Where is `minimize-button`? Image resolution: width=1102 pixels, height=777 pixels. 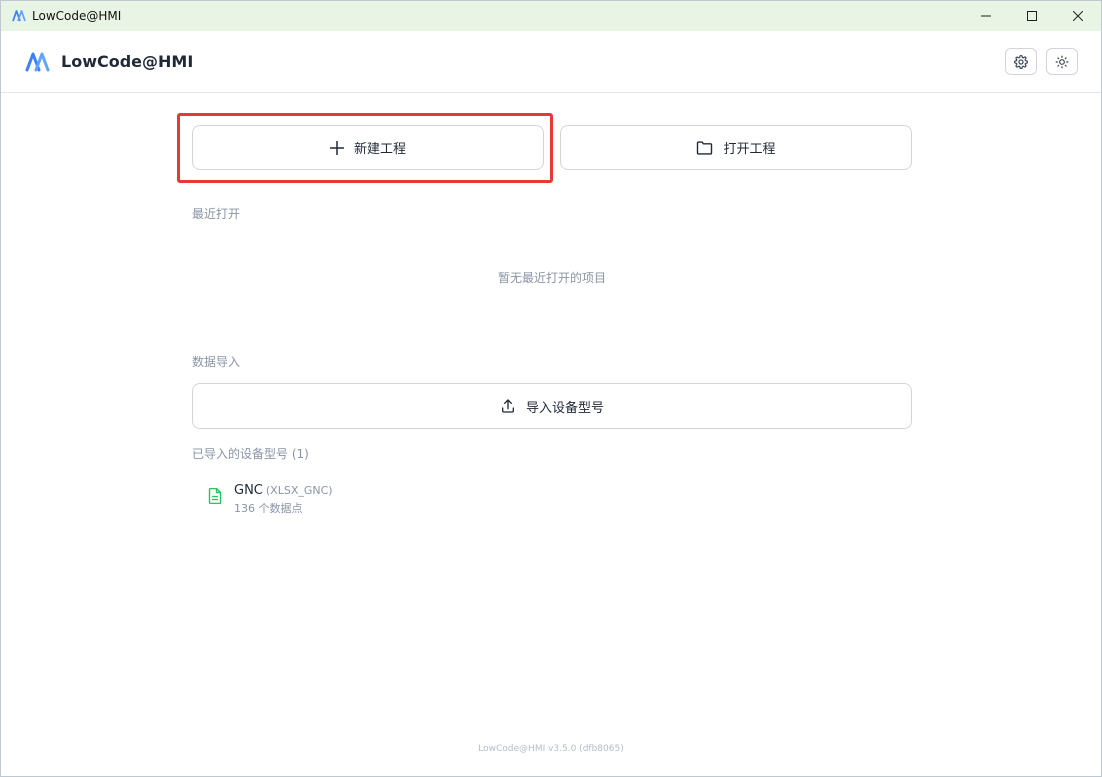
minimize-button is located at coordinates (986, 16).